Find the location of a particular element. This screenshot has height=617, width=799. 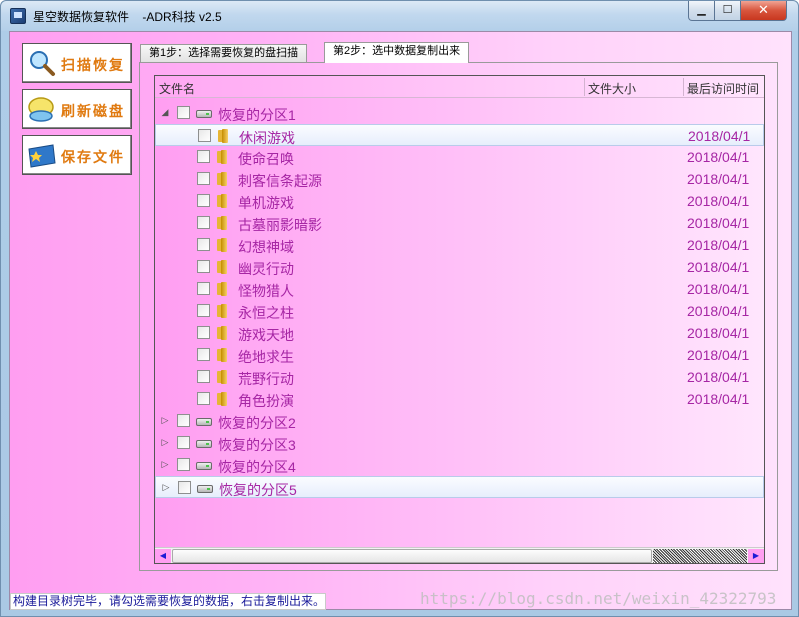

scroll-right-button: ▶ is located at coordinates (756, 556).